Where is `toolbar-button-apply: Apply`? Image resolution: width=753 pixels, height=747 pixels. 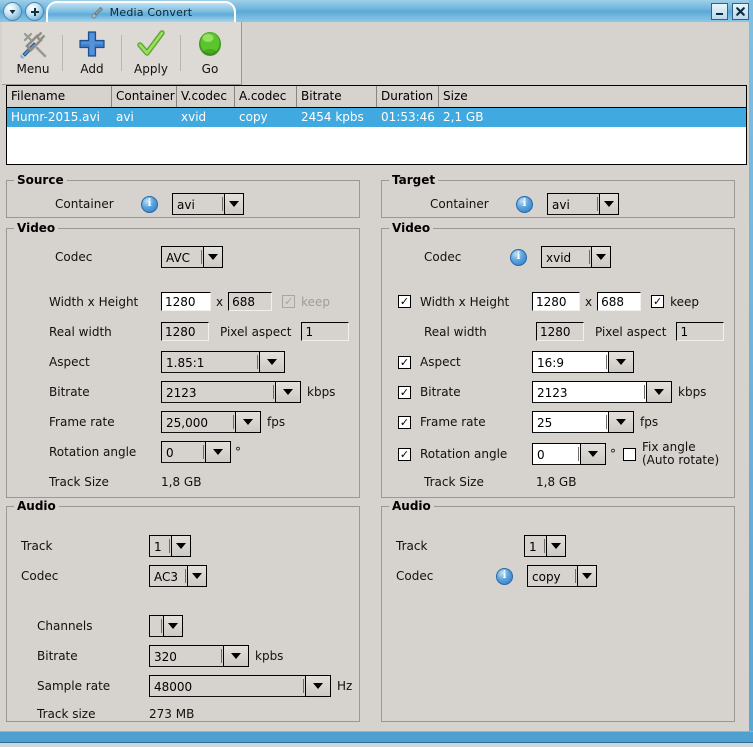 toolbar-button-apply: Apply is located at coordinates (151, 53).